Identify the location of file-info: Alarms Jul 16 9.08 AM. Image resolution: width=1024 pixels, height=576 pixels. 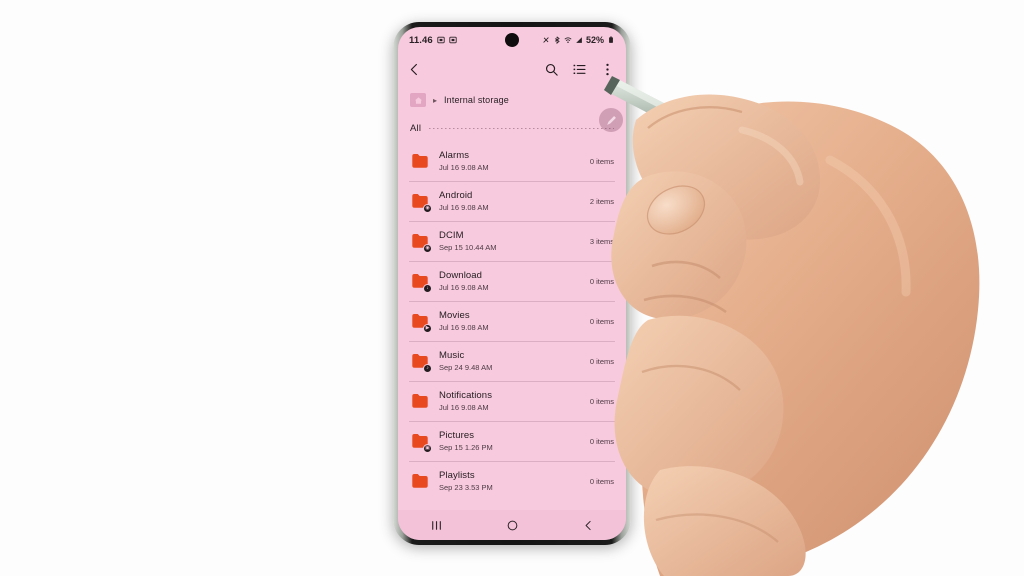
(514, 161).